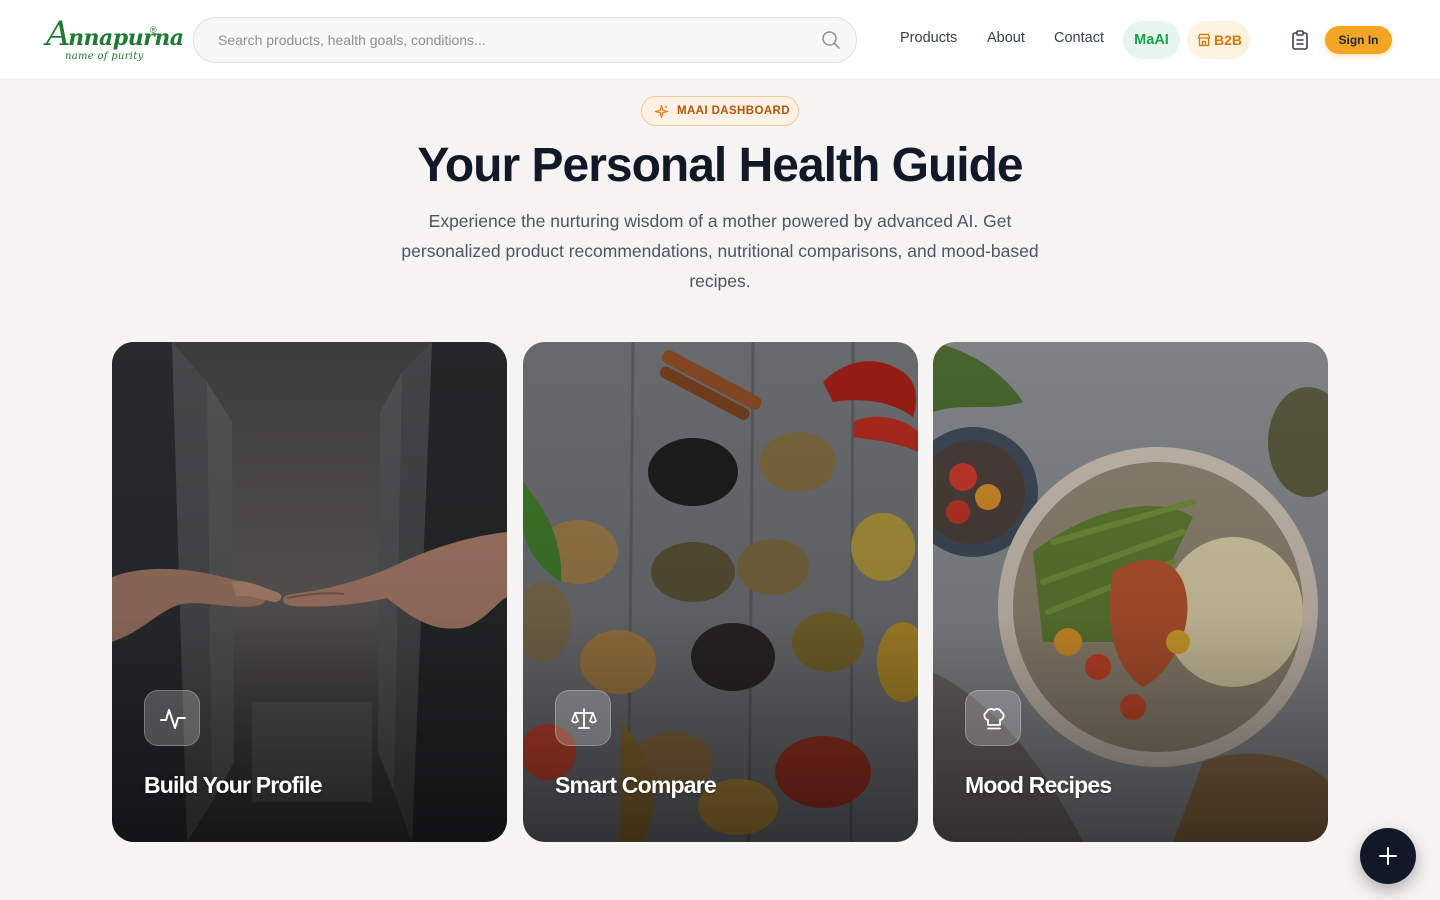 The width and height of the screenshot is (1440, 900). I want to click on nav-products-link: Products, so click(928, 38).